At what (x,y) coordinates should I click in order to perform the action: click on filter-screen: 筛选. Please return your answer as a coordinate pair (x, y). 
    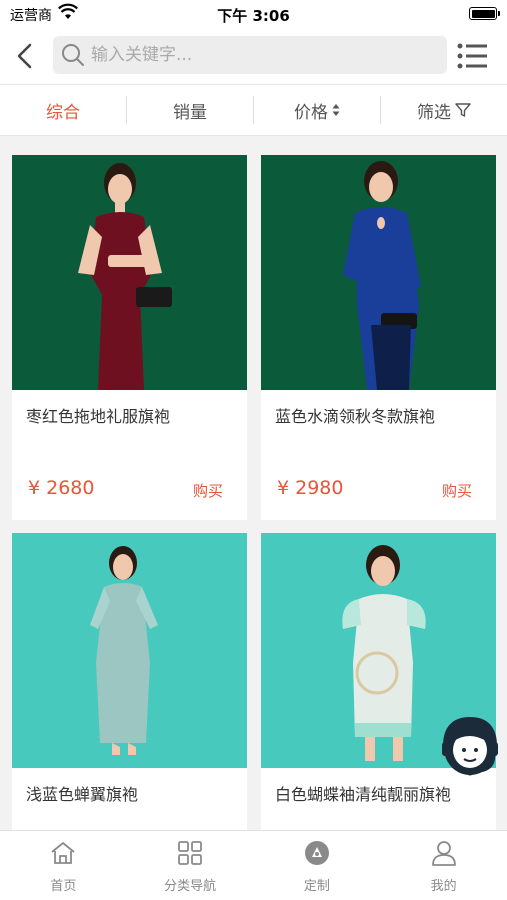
    Looking at the image, I should click on (444, 110).